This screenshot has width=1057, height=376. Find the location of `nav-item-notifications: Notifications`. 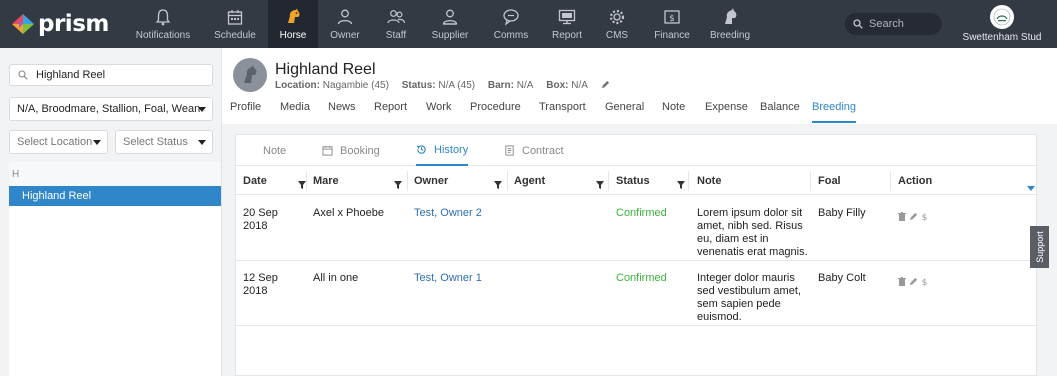

nav-item-notifications: Notifications is located at coordinates (163, 24).